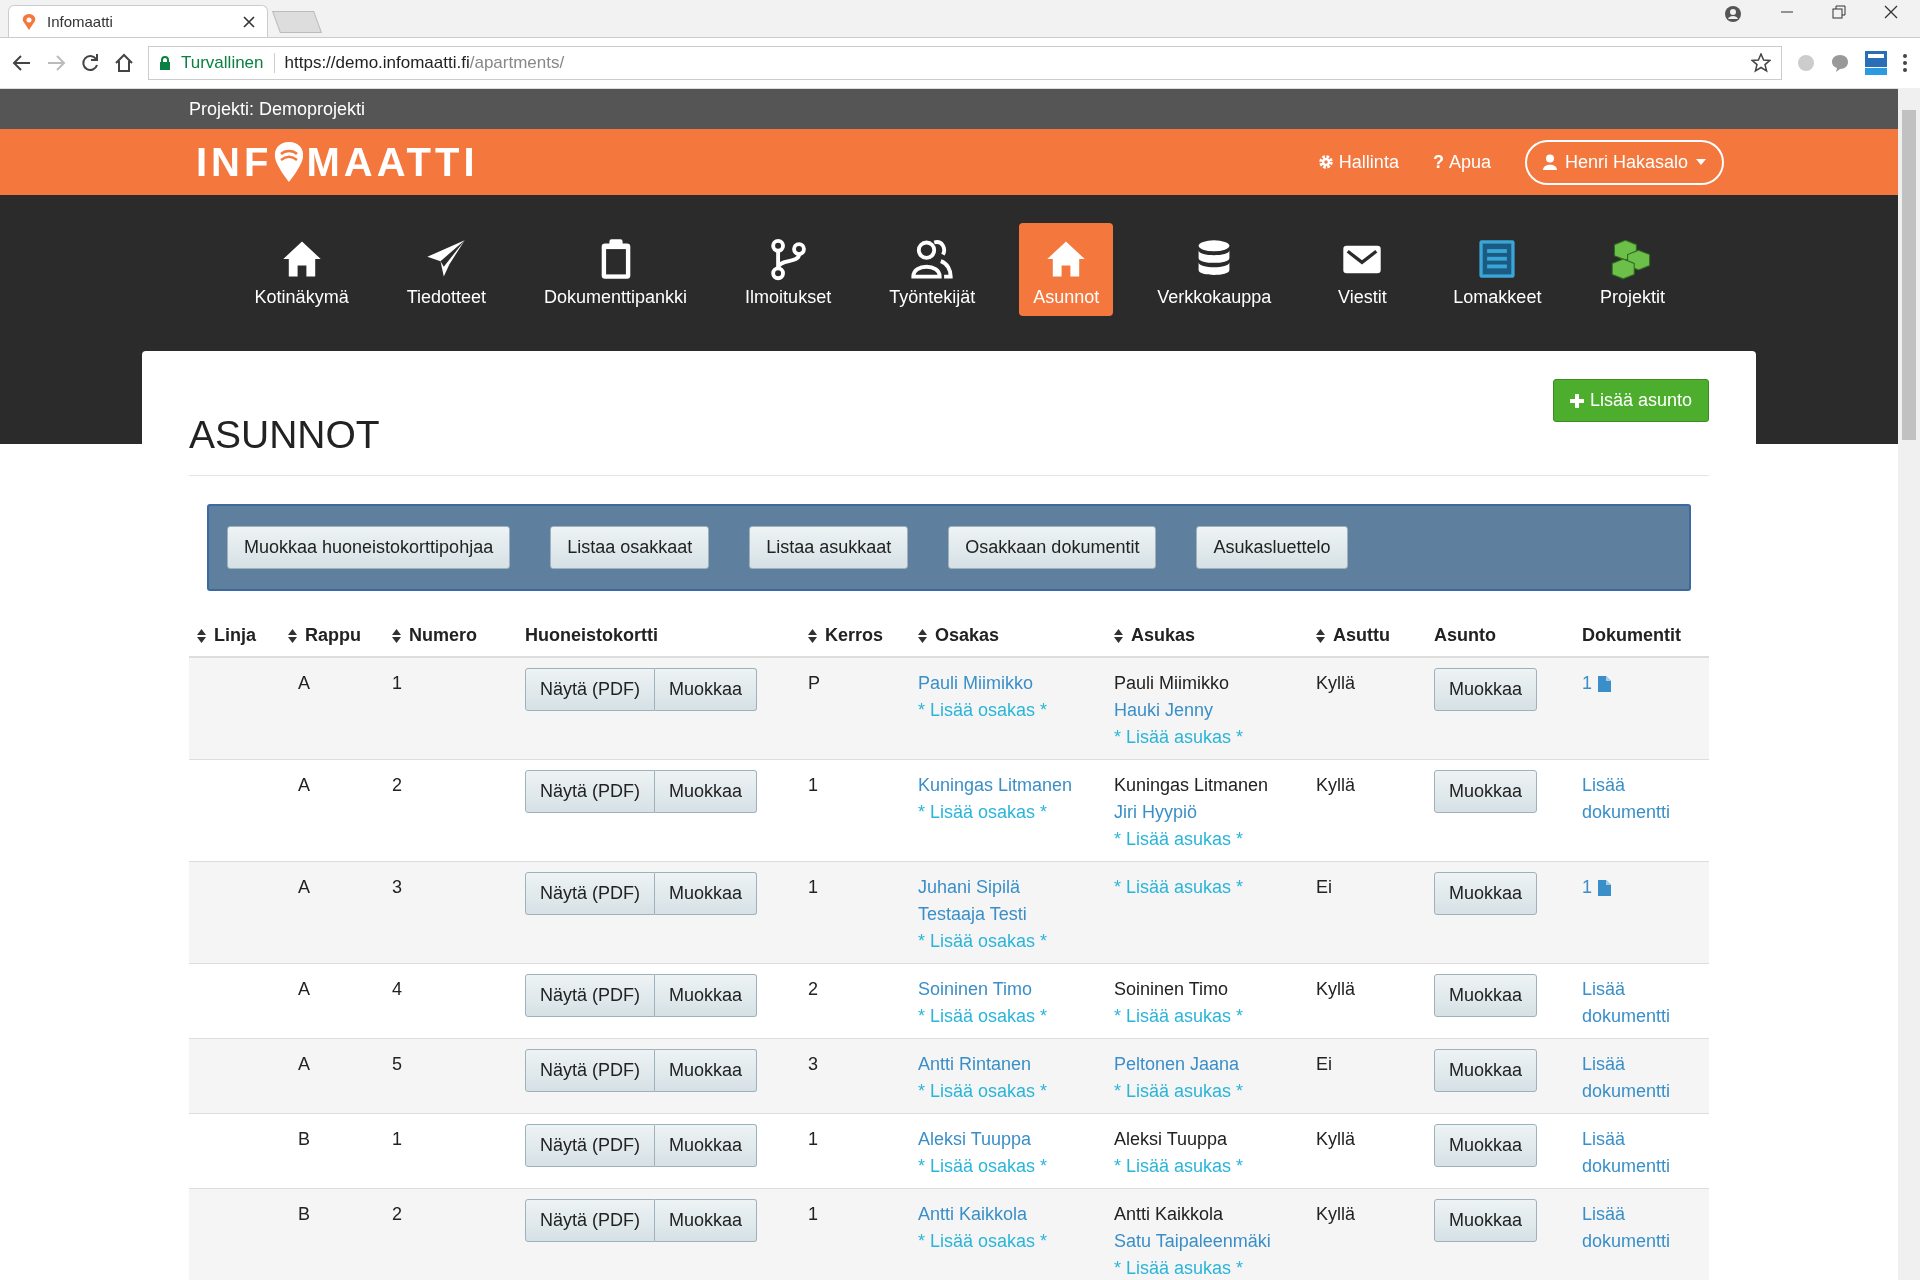 The image size is (1920, 1280). I want to click on extension-icon, so click(1876, 63).